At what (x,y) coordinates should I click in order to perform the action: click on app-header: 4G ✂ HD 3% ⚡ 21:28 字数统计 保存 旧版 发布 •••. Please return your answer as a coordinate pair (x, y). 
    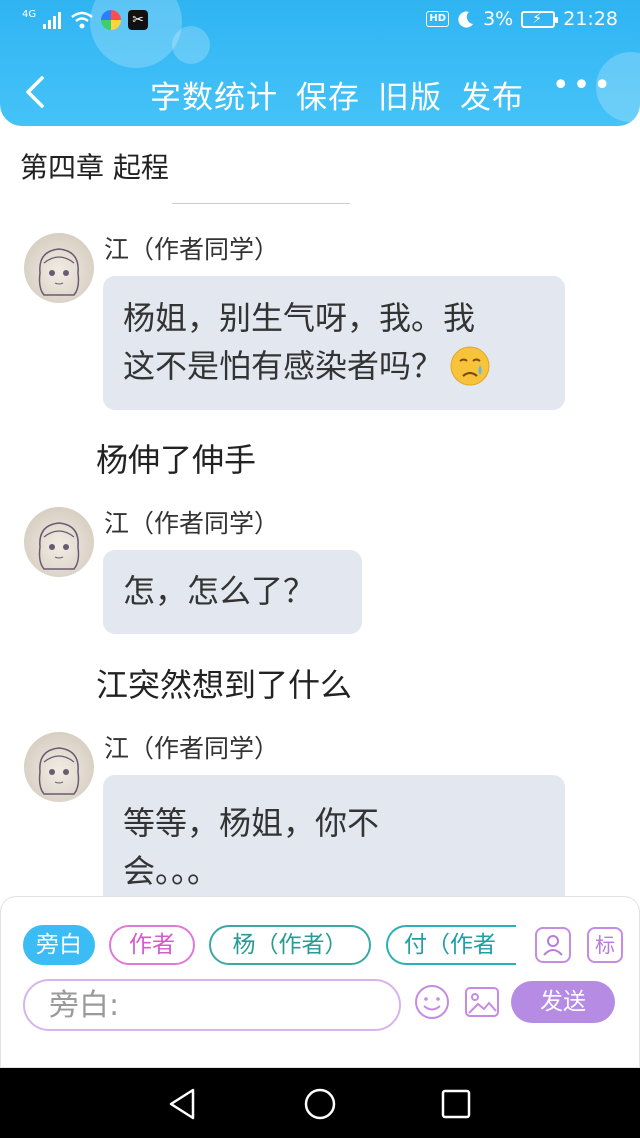
    Looking at the image, I should click on (320, 63).